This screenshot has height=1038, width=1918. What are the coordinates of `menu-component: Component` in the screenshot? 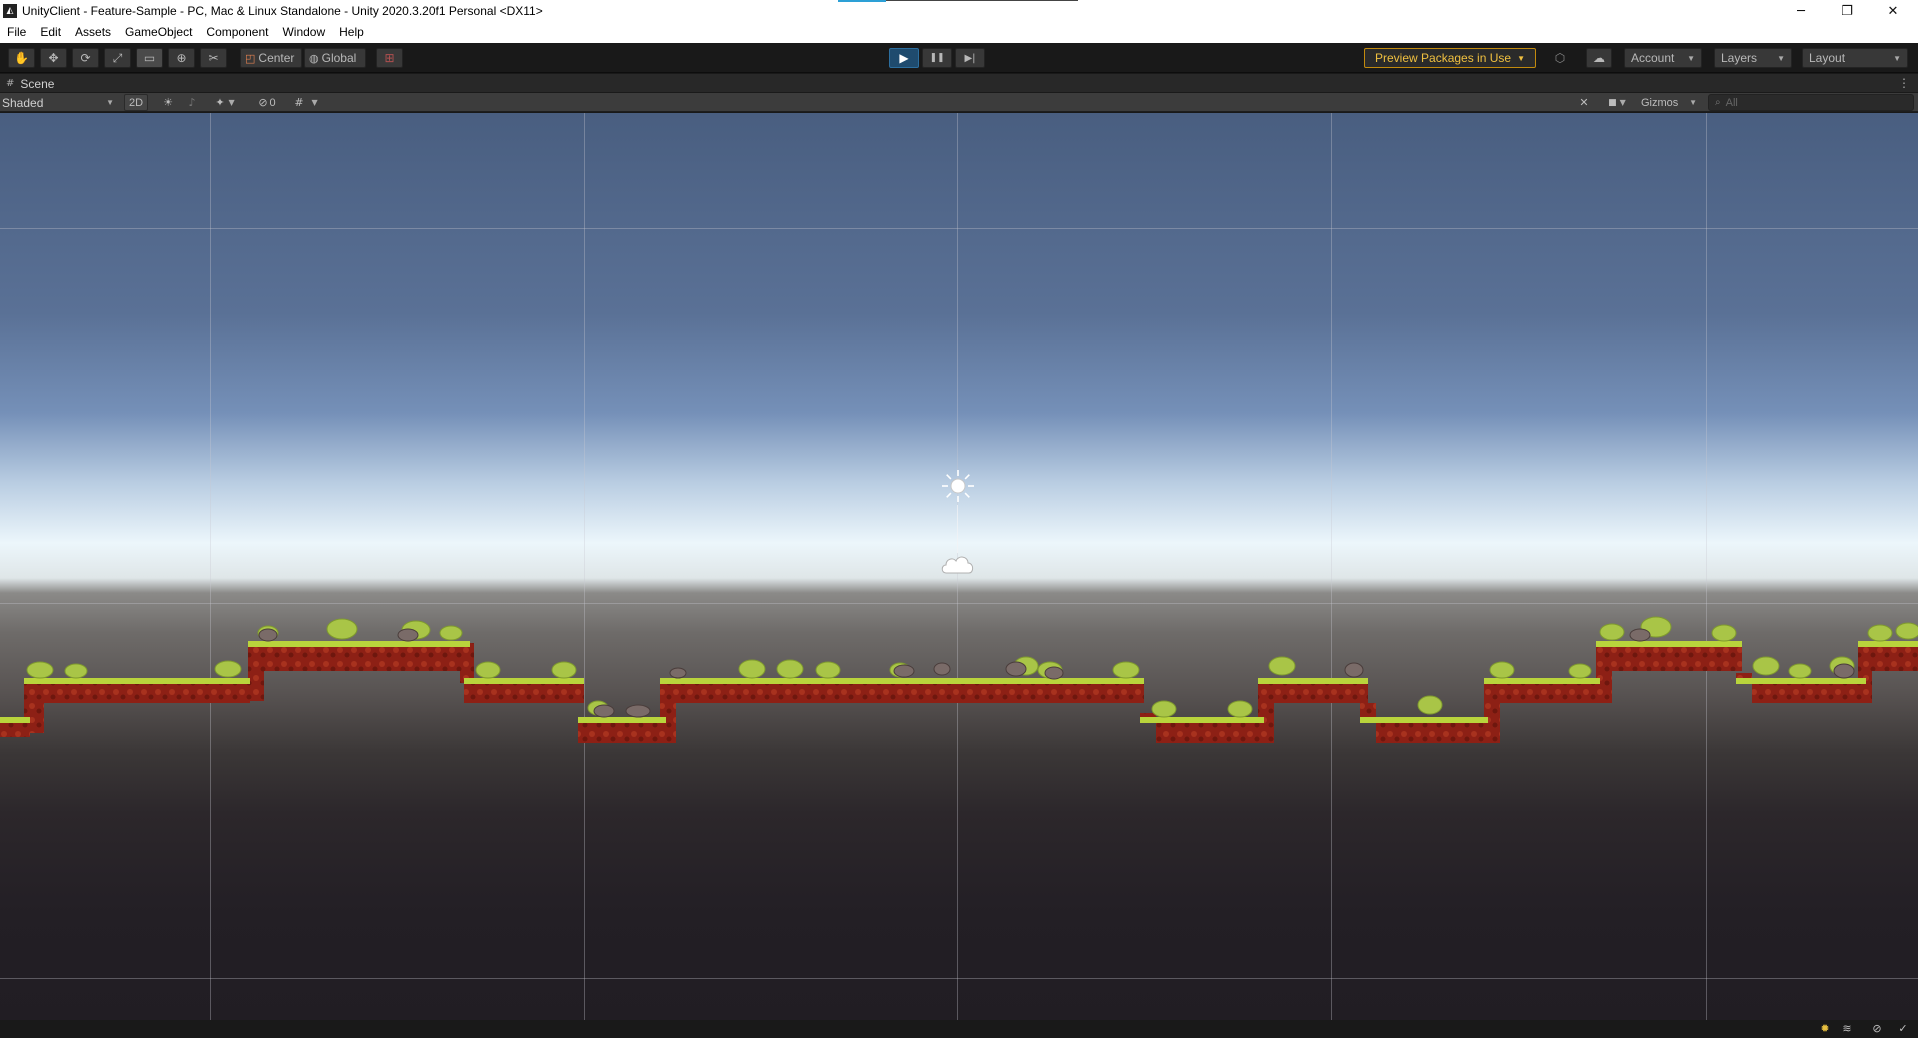 It's located at (237, 32).